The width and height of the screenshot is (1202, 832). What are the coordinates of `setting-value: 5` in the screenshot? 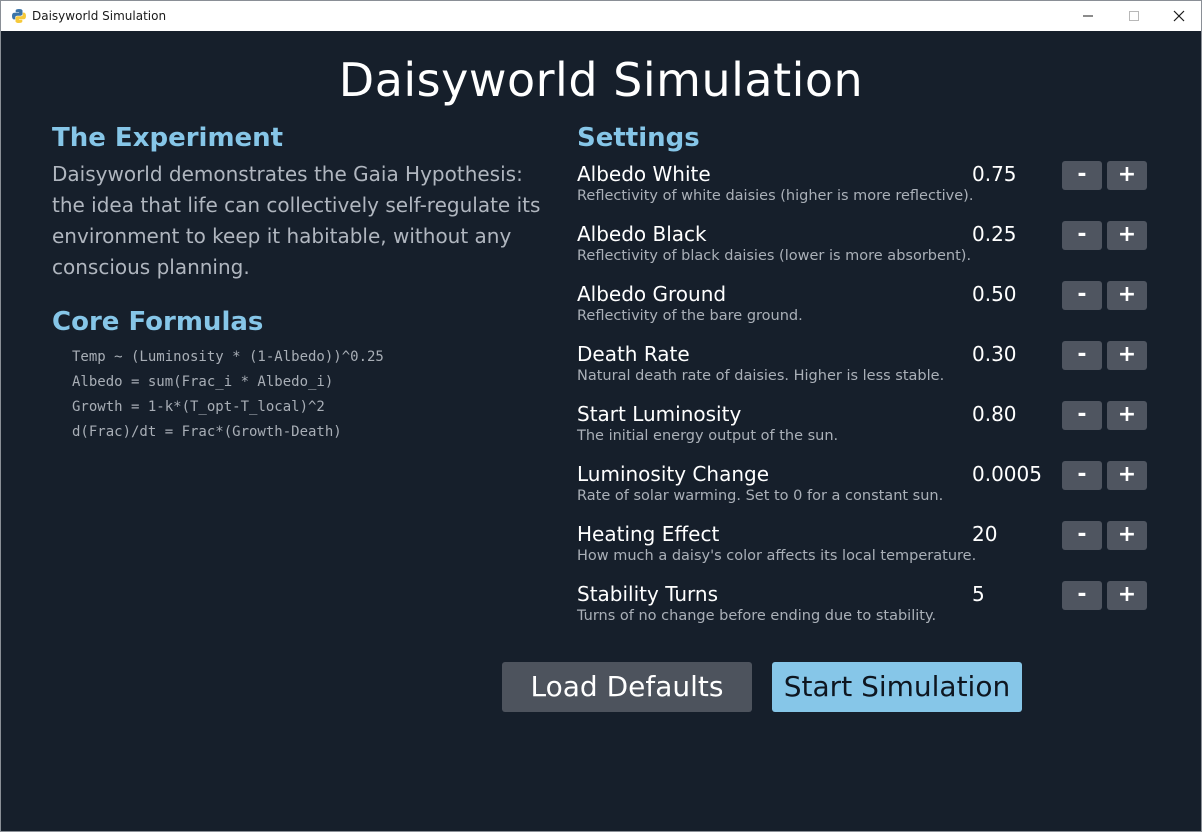 It's located at (978, 594).